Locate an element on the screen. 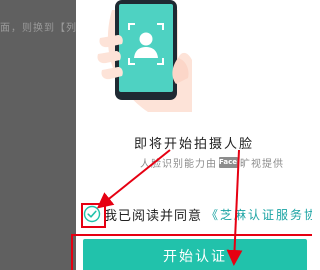  agreement-row: 我已阅读并同意 《芝麻认证服务协 is located at coordinates (197, 214).